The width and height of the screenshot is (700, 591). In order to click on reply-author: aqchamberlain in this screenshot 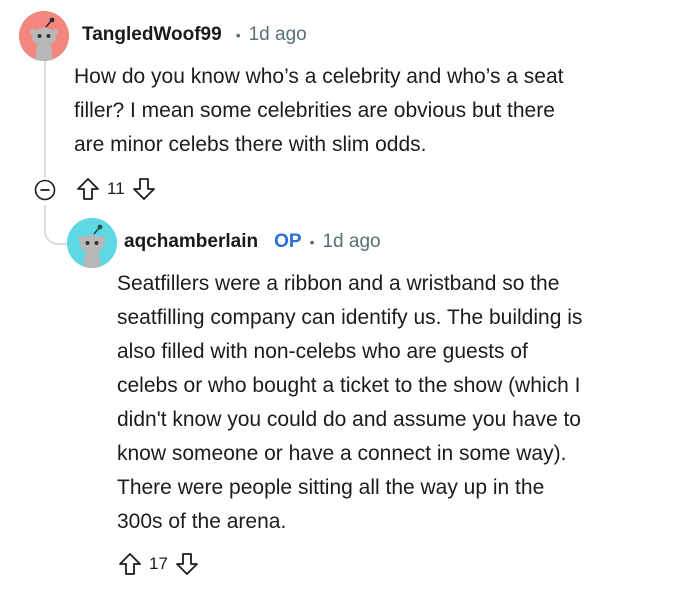, I will do `click(191, 242)`.